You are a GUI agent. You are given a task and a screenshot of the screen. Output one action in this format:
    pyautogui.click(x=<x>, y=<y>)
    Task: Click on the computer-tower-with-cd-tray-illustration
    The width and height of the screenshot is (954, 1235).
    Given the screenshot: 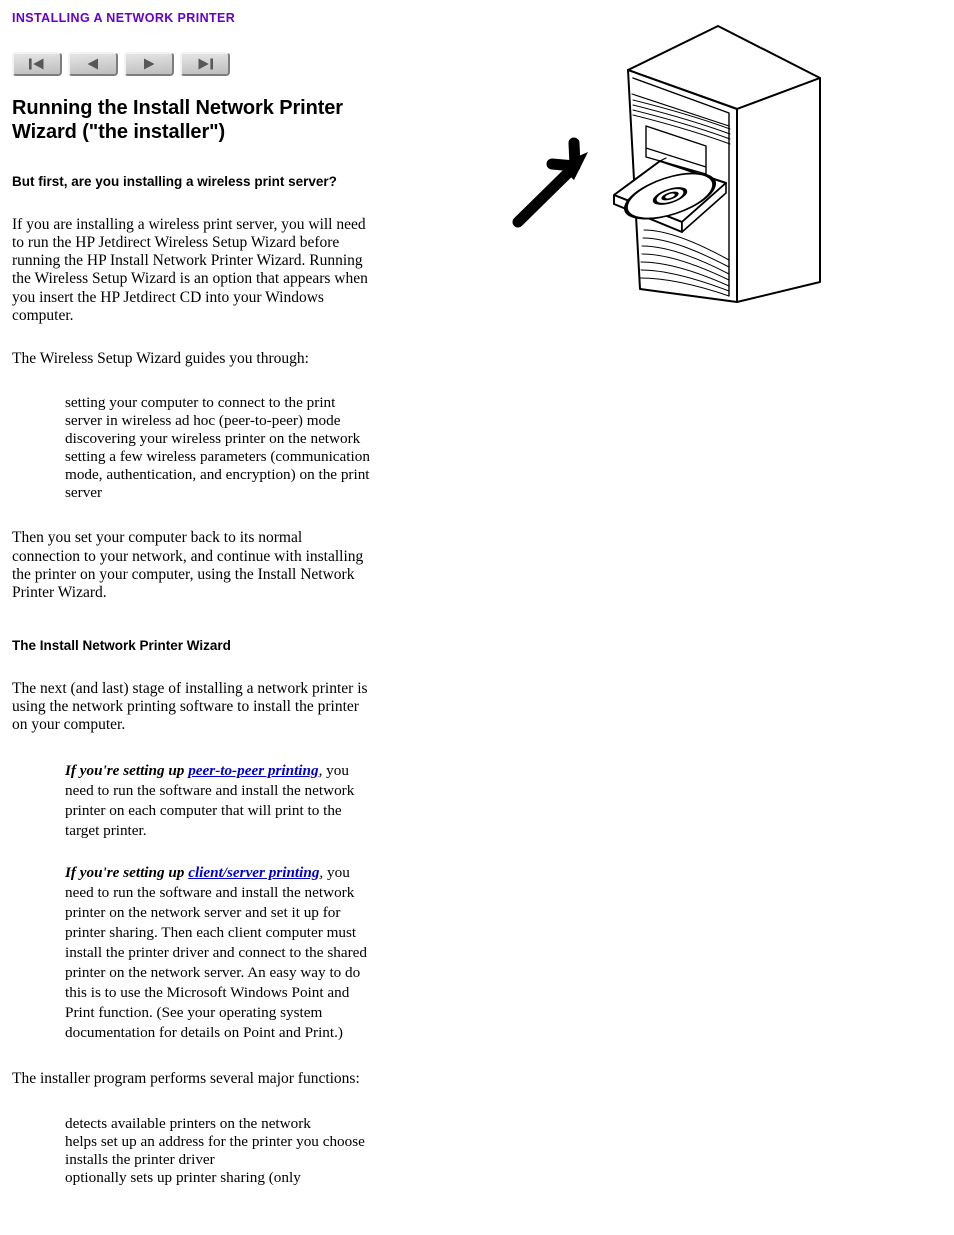 What is the action you would take?
    pyautogui.click(x=675, y=165)
    